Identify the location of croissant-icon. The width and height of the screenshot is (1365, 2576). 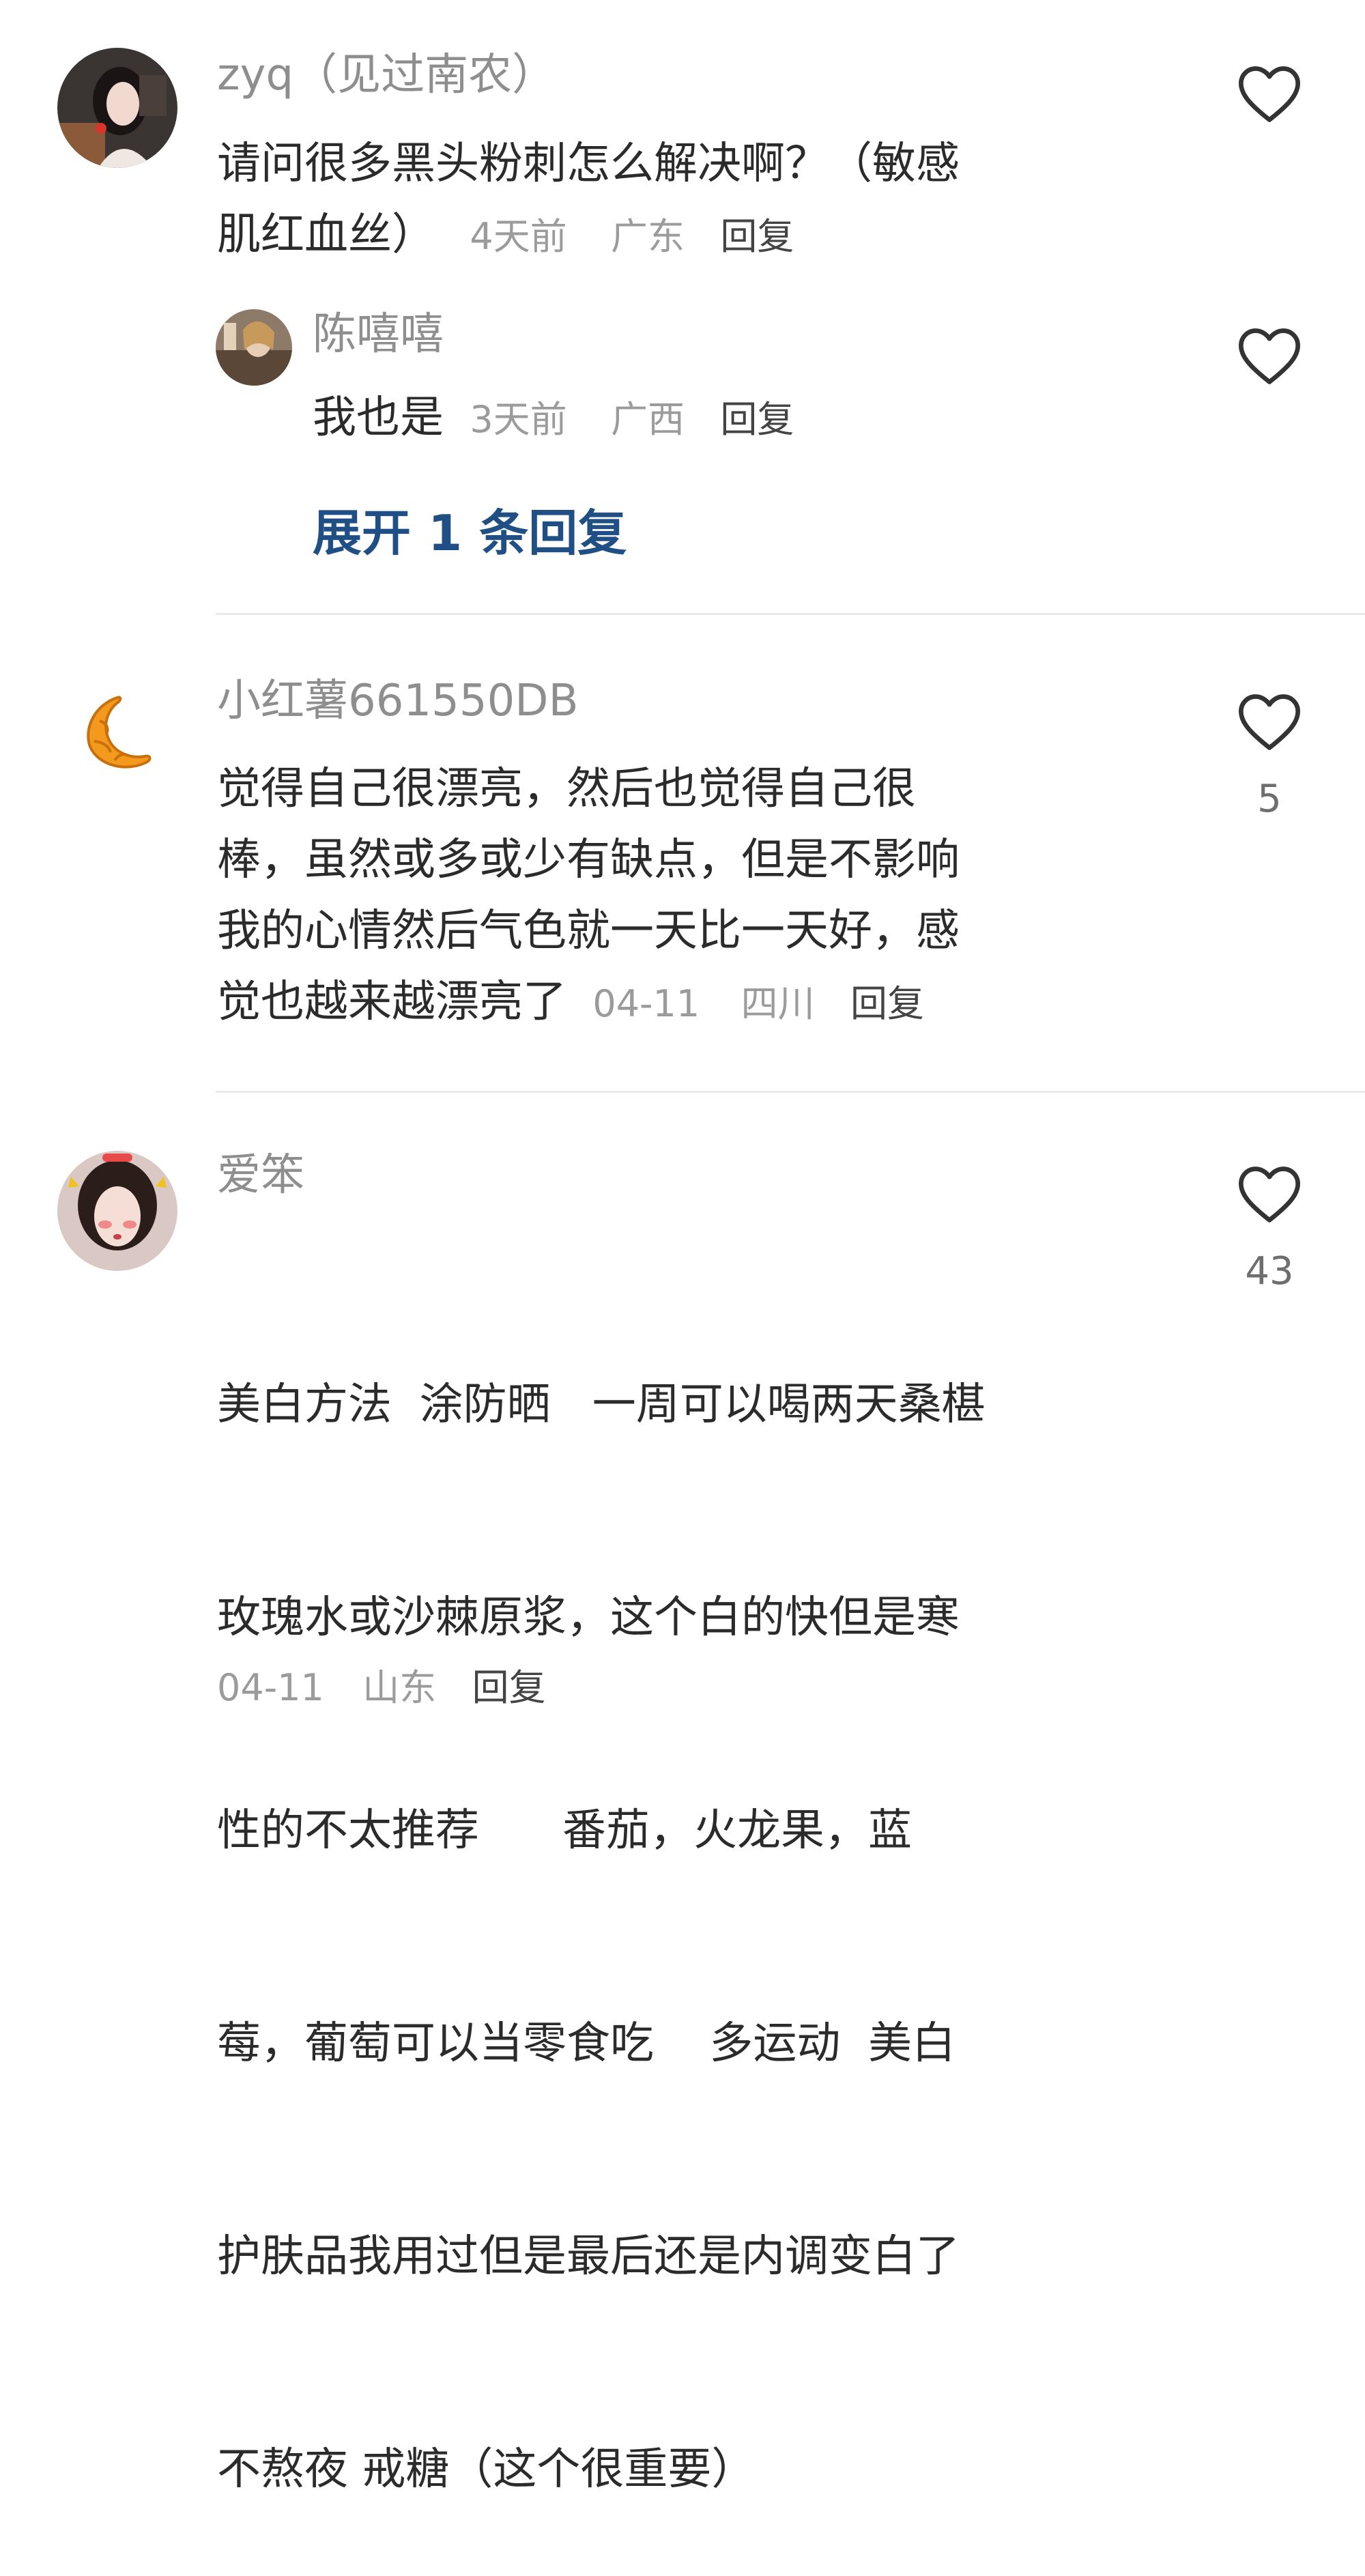
(119, 732).